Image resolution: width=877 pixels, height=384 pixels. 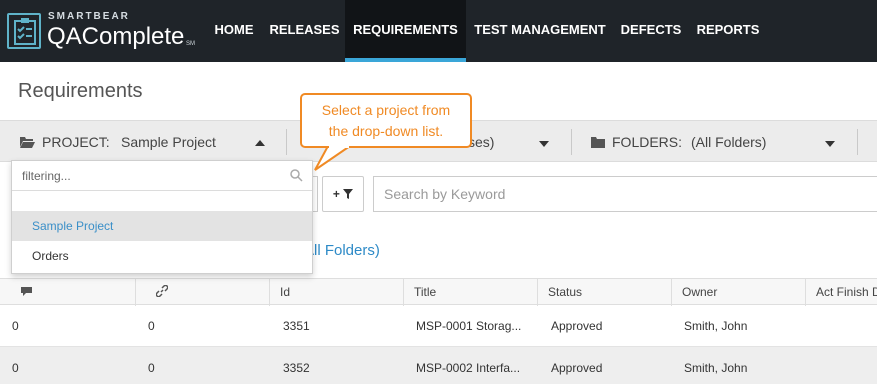 I want to click on dropdown-item-sample-project: Sample Project, so click(x=162, y=226).